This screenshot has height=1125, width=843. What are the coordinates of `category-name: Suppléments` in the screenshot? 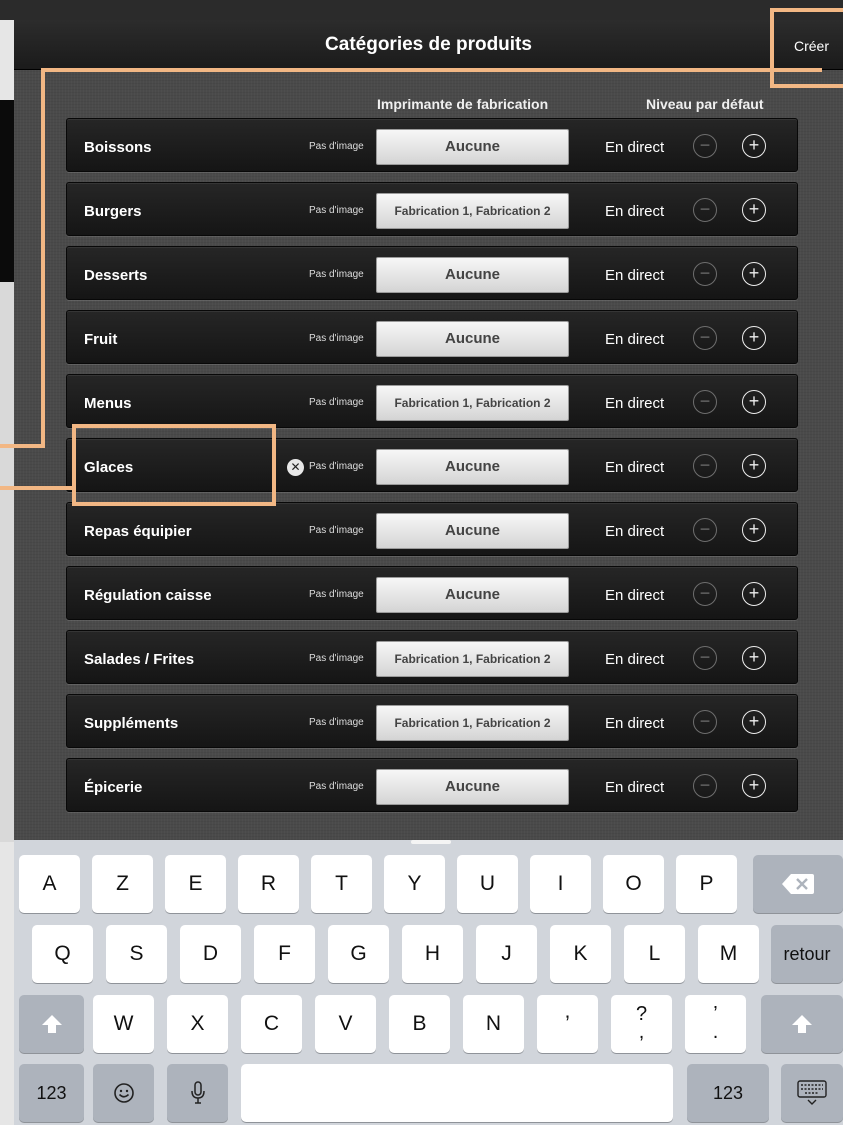 It's located at (131, 723).